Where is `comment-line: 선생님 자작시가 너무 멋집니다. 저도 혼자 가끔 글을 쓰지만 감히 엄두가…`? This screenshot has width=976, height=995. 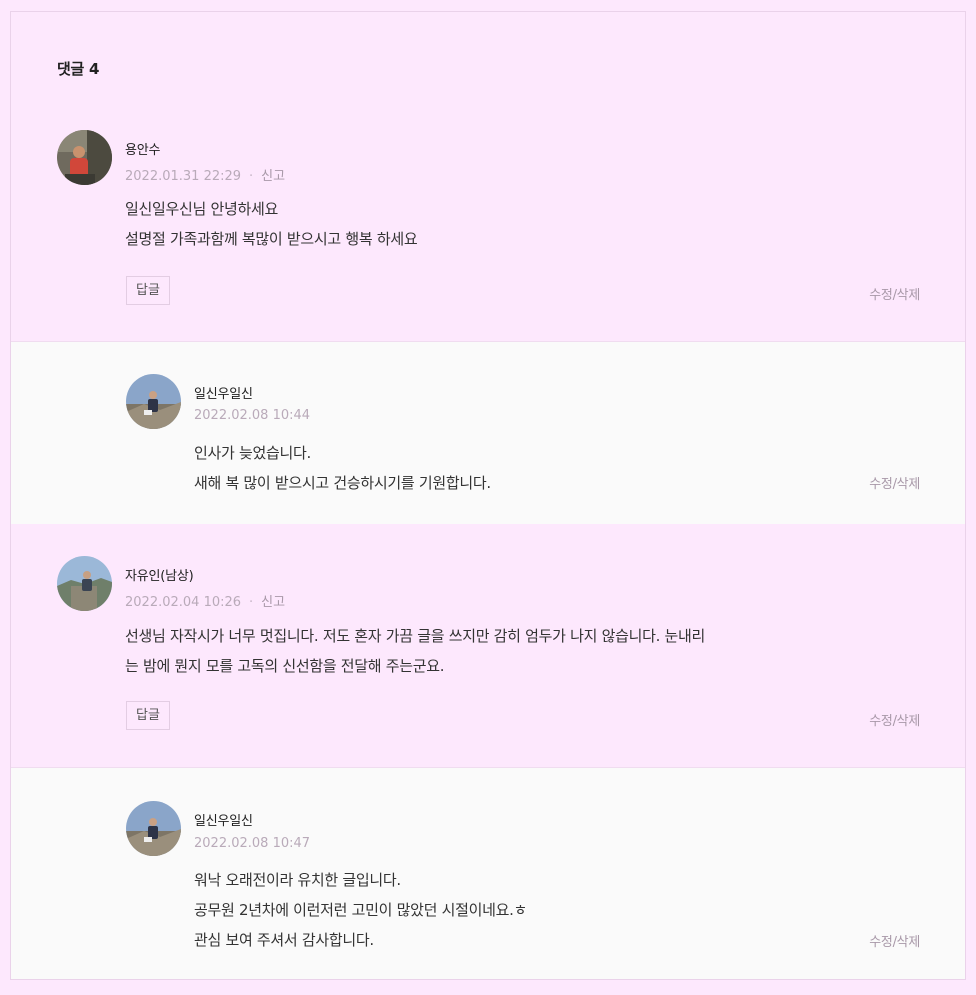
comment-line: 선생님 자작시가 너무 멋집니다. 저도 혼자 가끔 글을 쓰지만 감히 엄두가… is located at coordinates (415, 636).